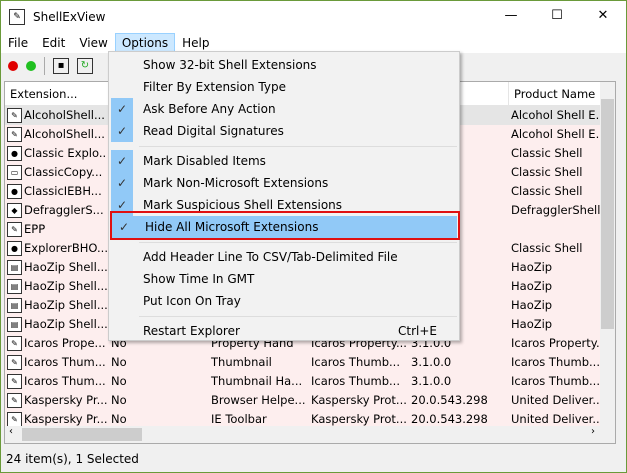 The width and height of the screenshot is (627, 473). I want to click on window-title: ShellExView, so click(69, 17).